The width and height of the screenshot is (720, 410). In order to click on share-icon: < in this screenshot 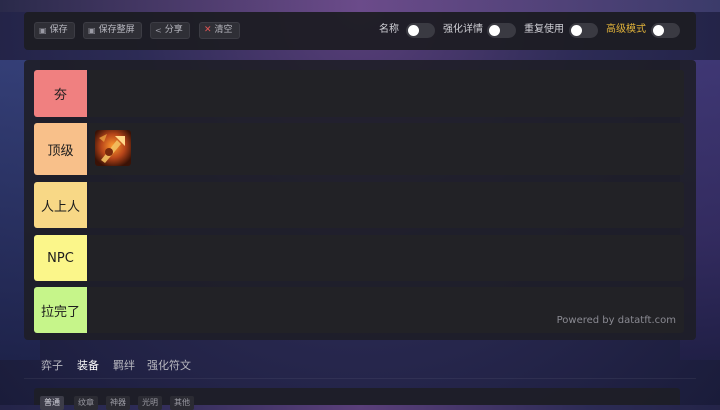, I will do `click(158, 30)`.